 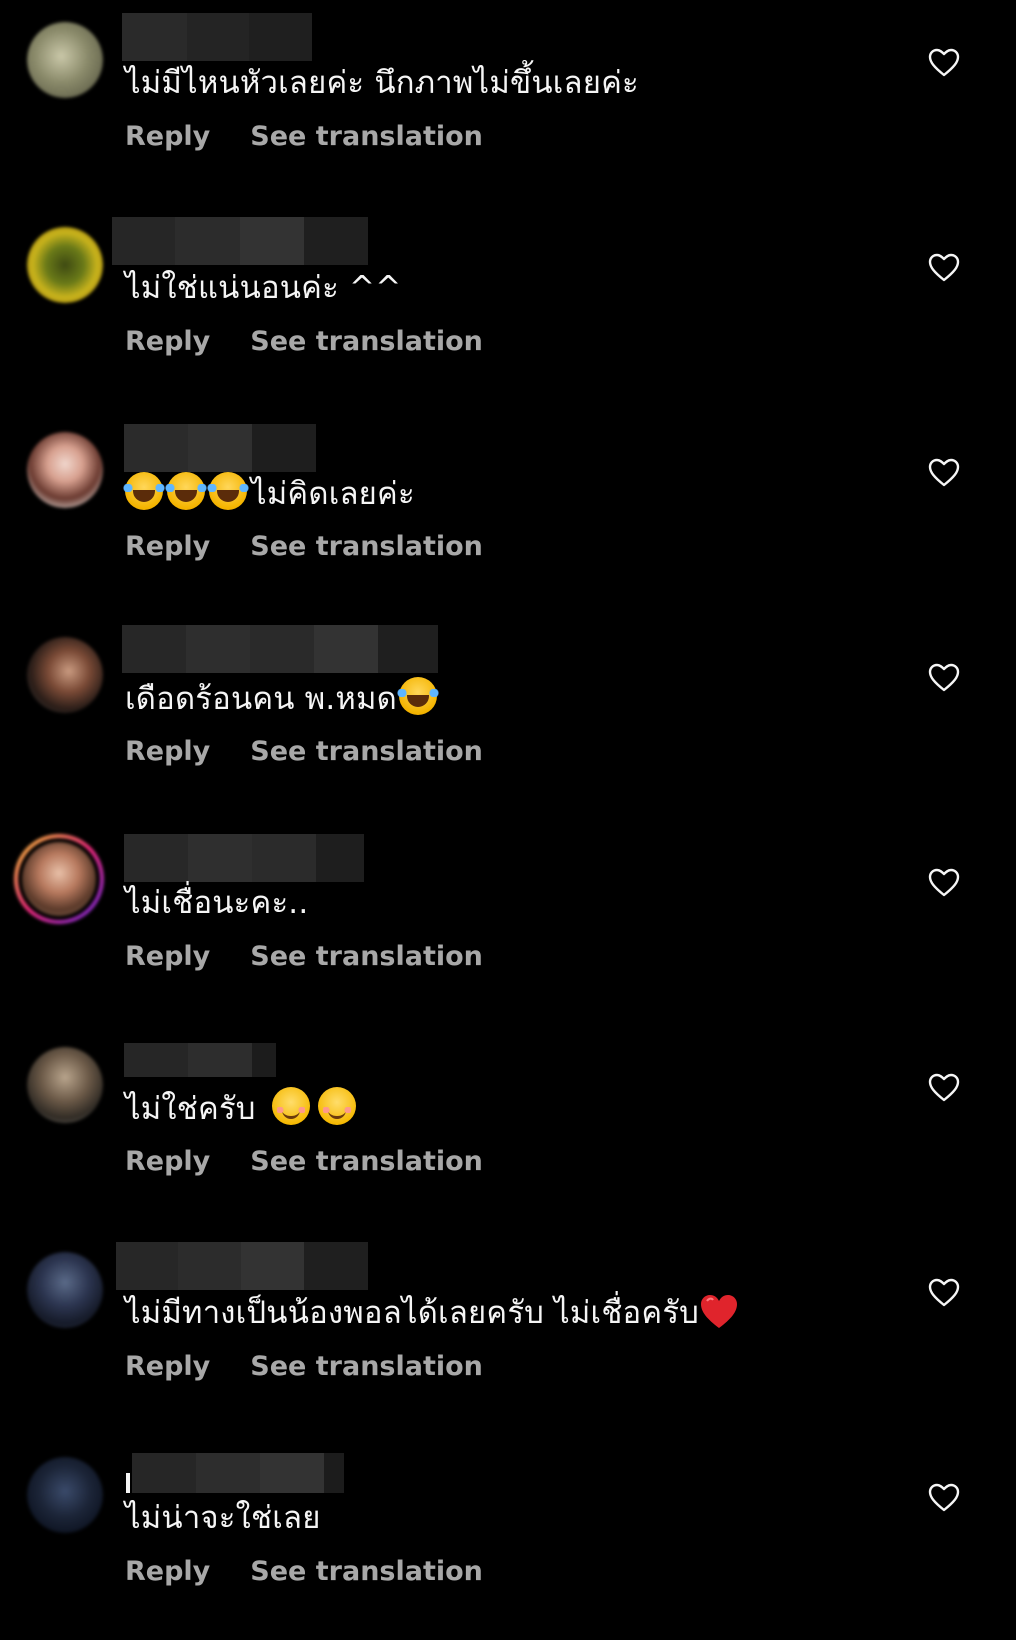 What do you see at coordinates (59, 879) in the screenshot?
I see `avatar-story-ring` at bounding box center [59, 879].